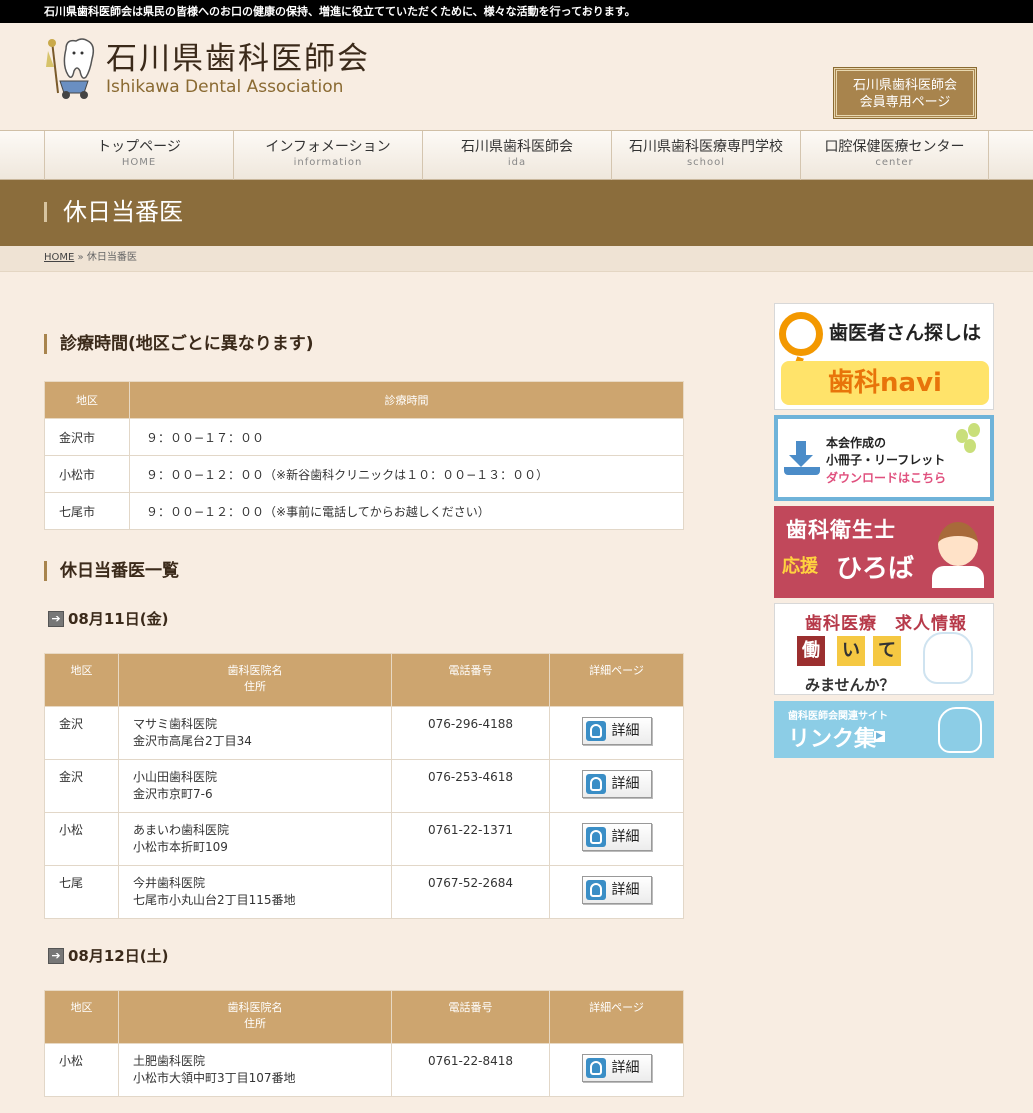 The image size is (1033, 1113). What do you see at coordinates (885, 383) in the screenshot?
I see `navi-banner-line2: 歯科navi` at bounding box center [885, 383].